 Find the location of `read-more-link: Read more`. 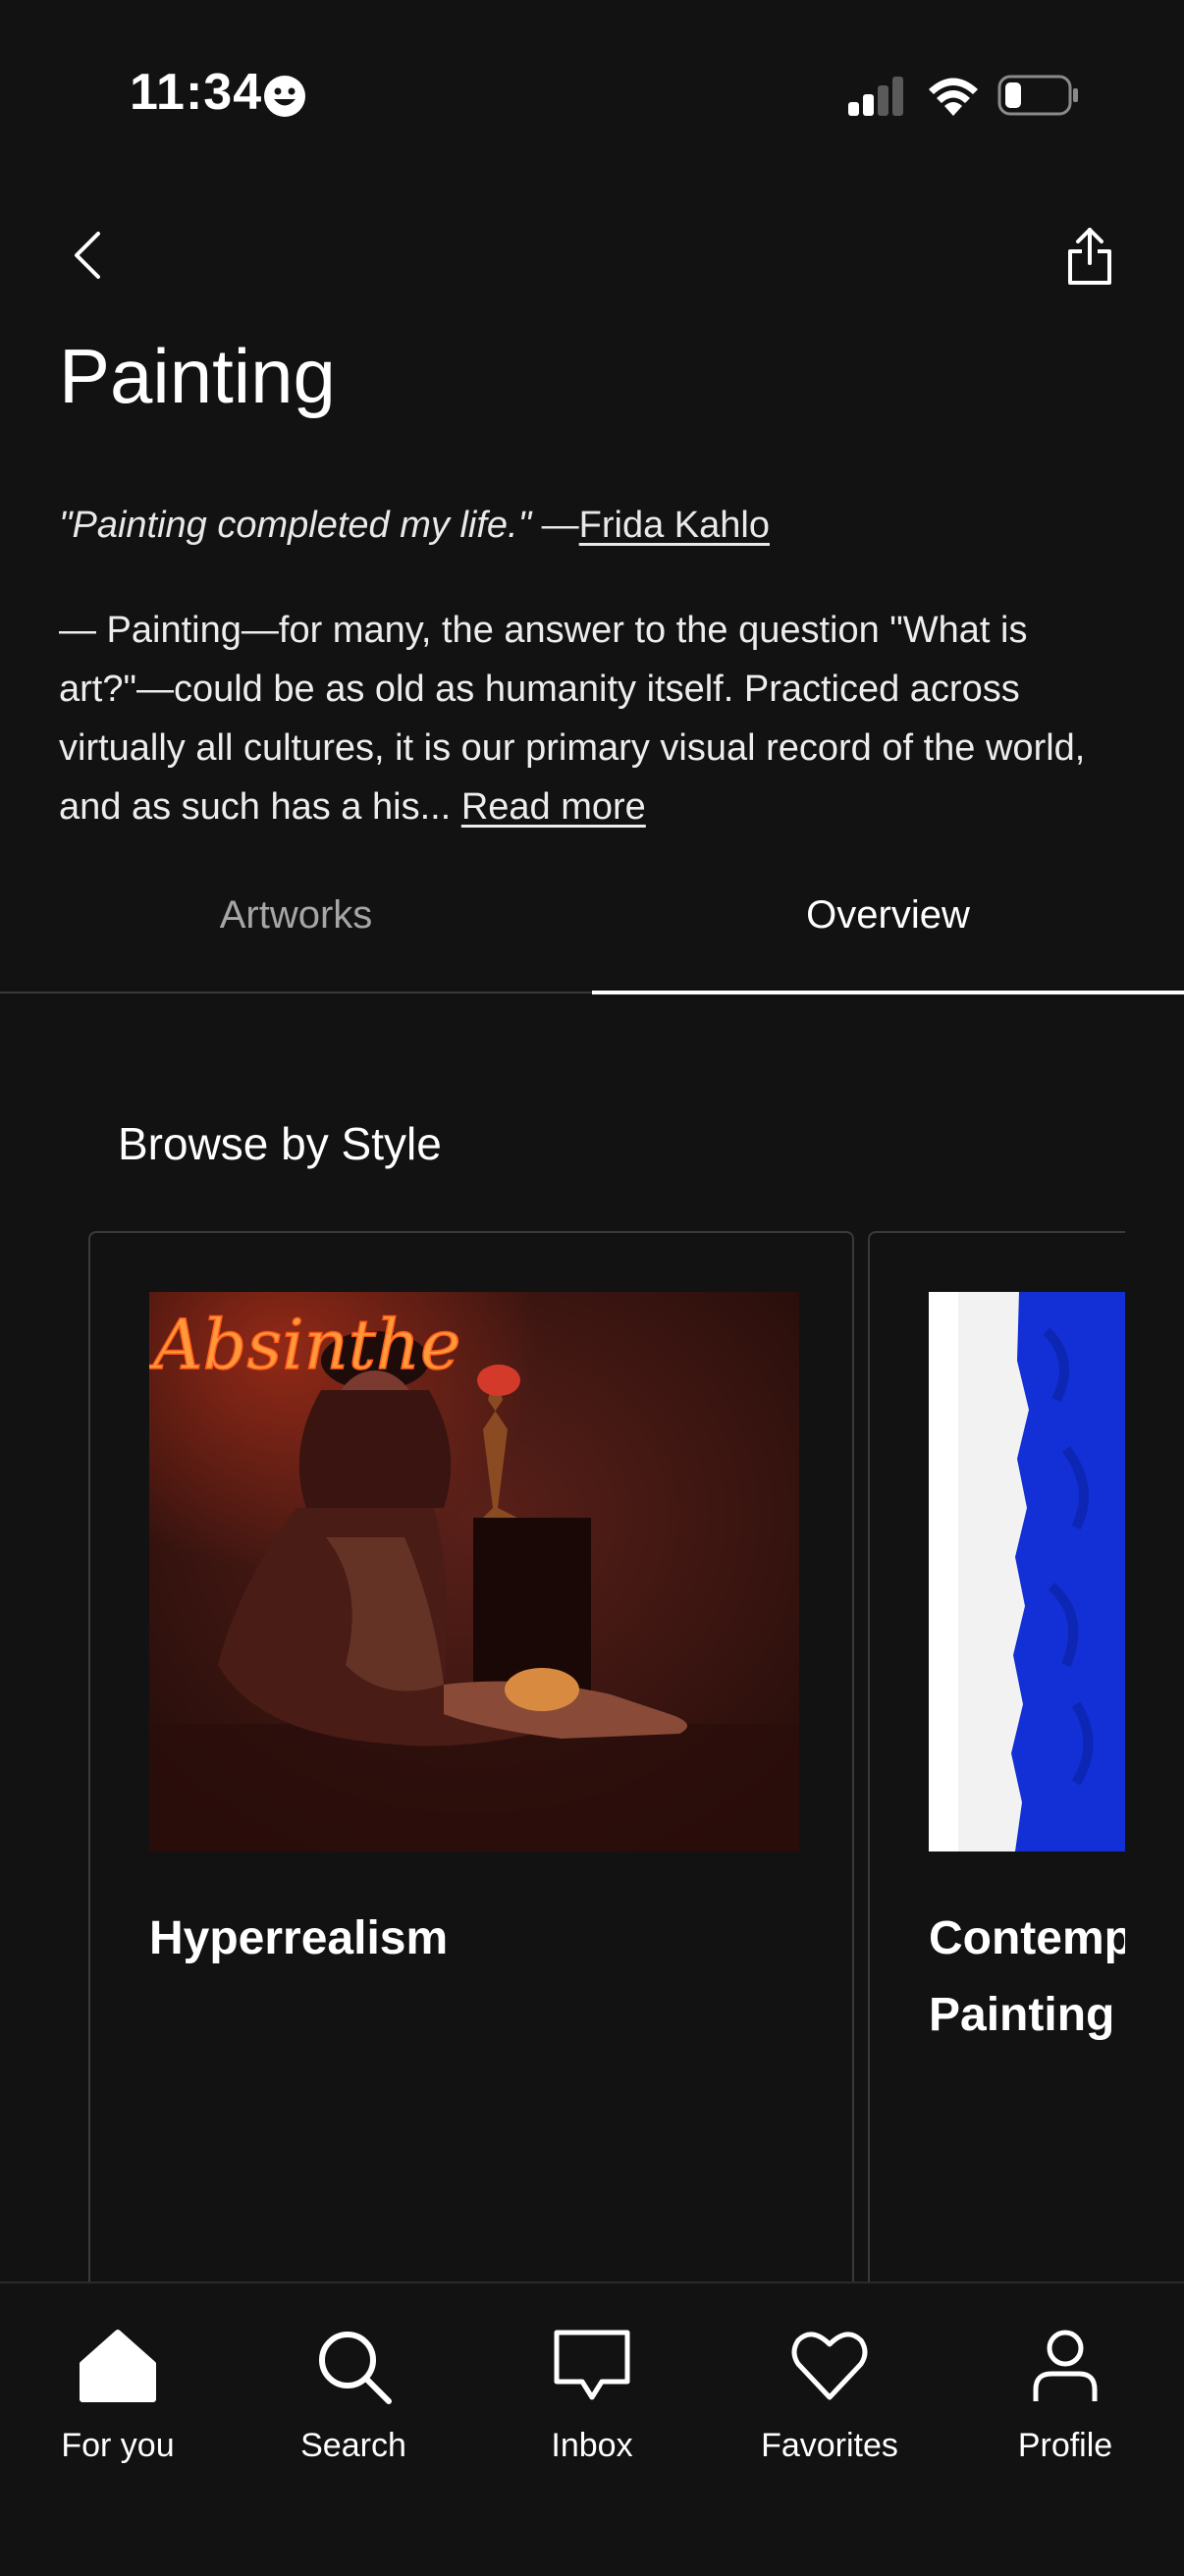

read-more-link: Read more is located at coordinates (553, 807).